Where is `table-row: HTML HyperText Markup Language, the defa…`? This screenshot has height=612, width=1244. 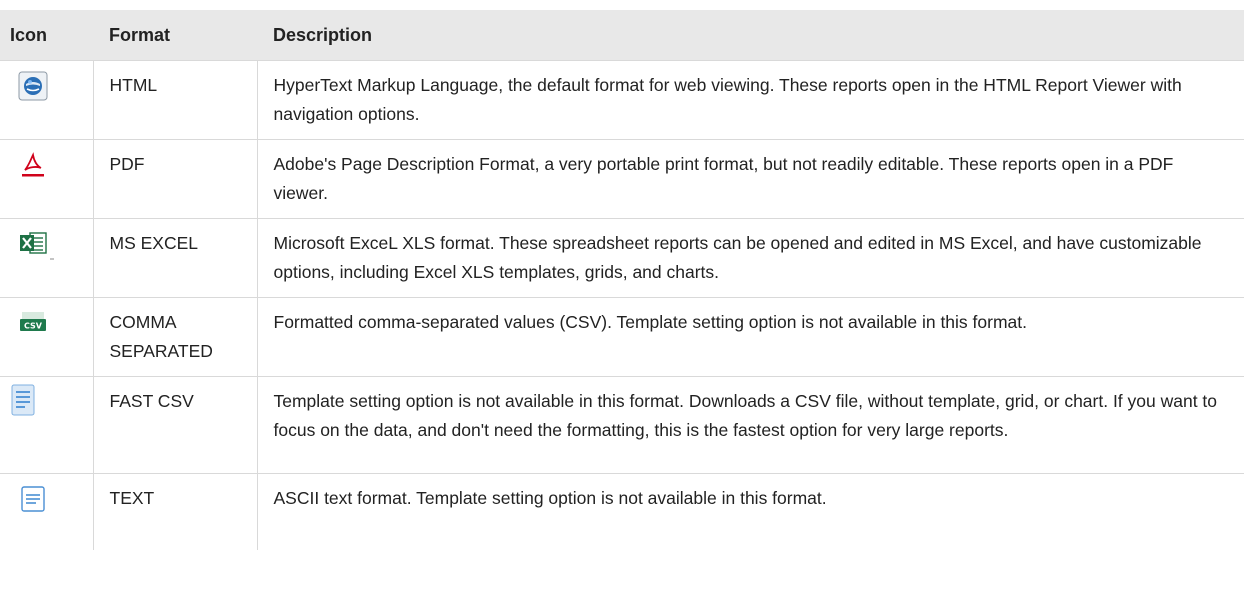
table-row: HTML HyperText Markup Language, the defa… is located at coordinates (622, 100).